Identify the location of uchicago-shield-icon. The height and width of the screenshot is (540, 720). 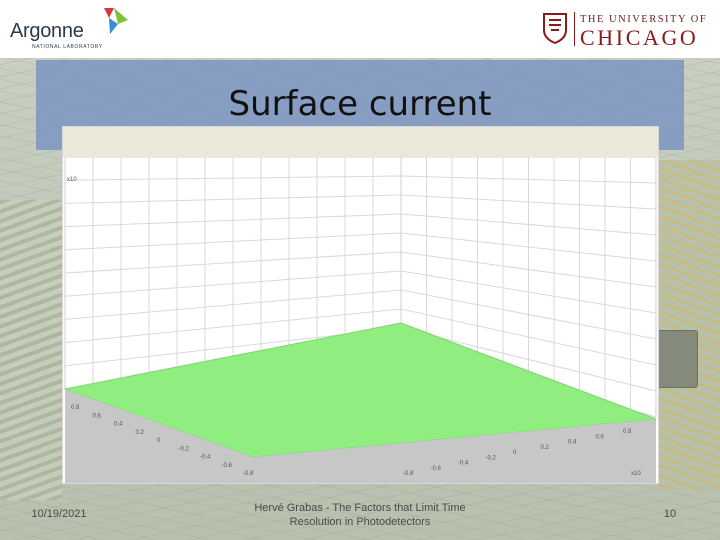
(555, 28).